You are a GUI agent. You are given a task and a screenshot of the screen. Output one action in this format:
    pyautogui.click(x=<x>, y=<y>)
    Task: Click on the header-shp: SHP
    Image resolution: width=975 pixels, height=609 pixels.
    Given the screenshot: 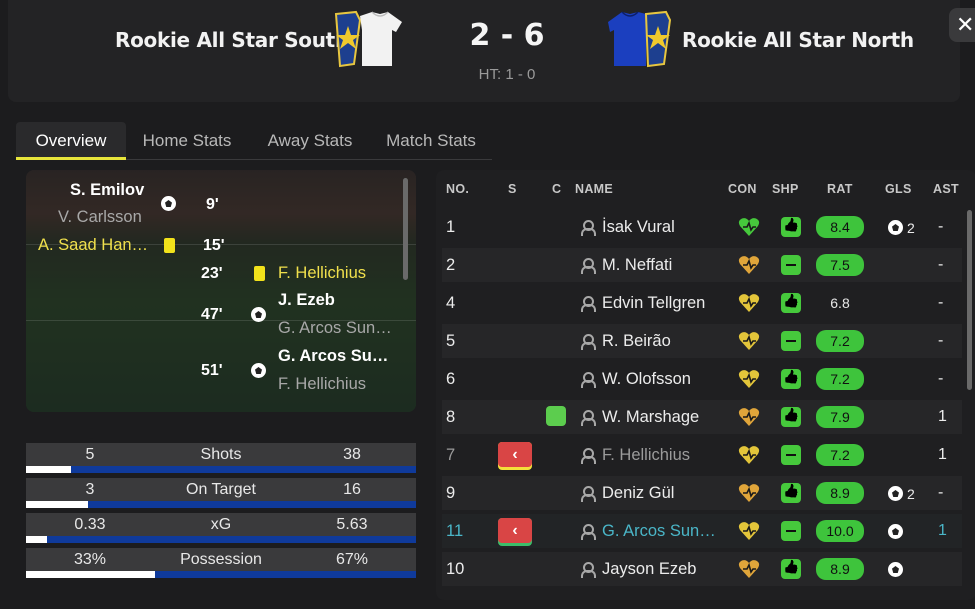 What is the action you would take?
    pyautogui.click(x=785, y=189)
    